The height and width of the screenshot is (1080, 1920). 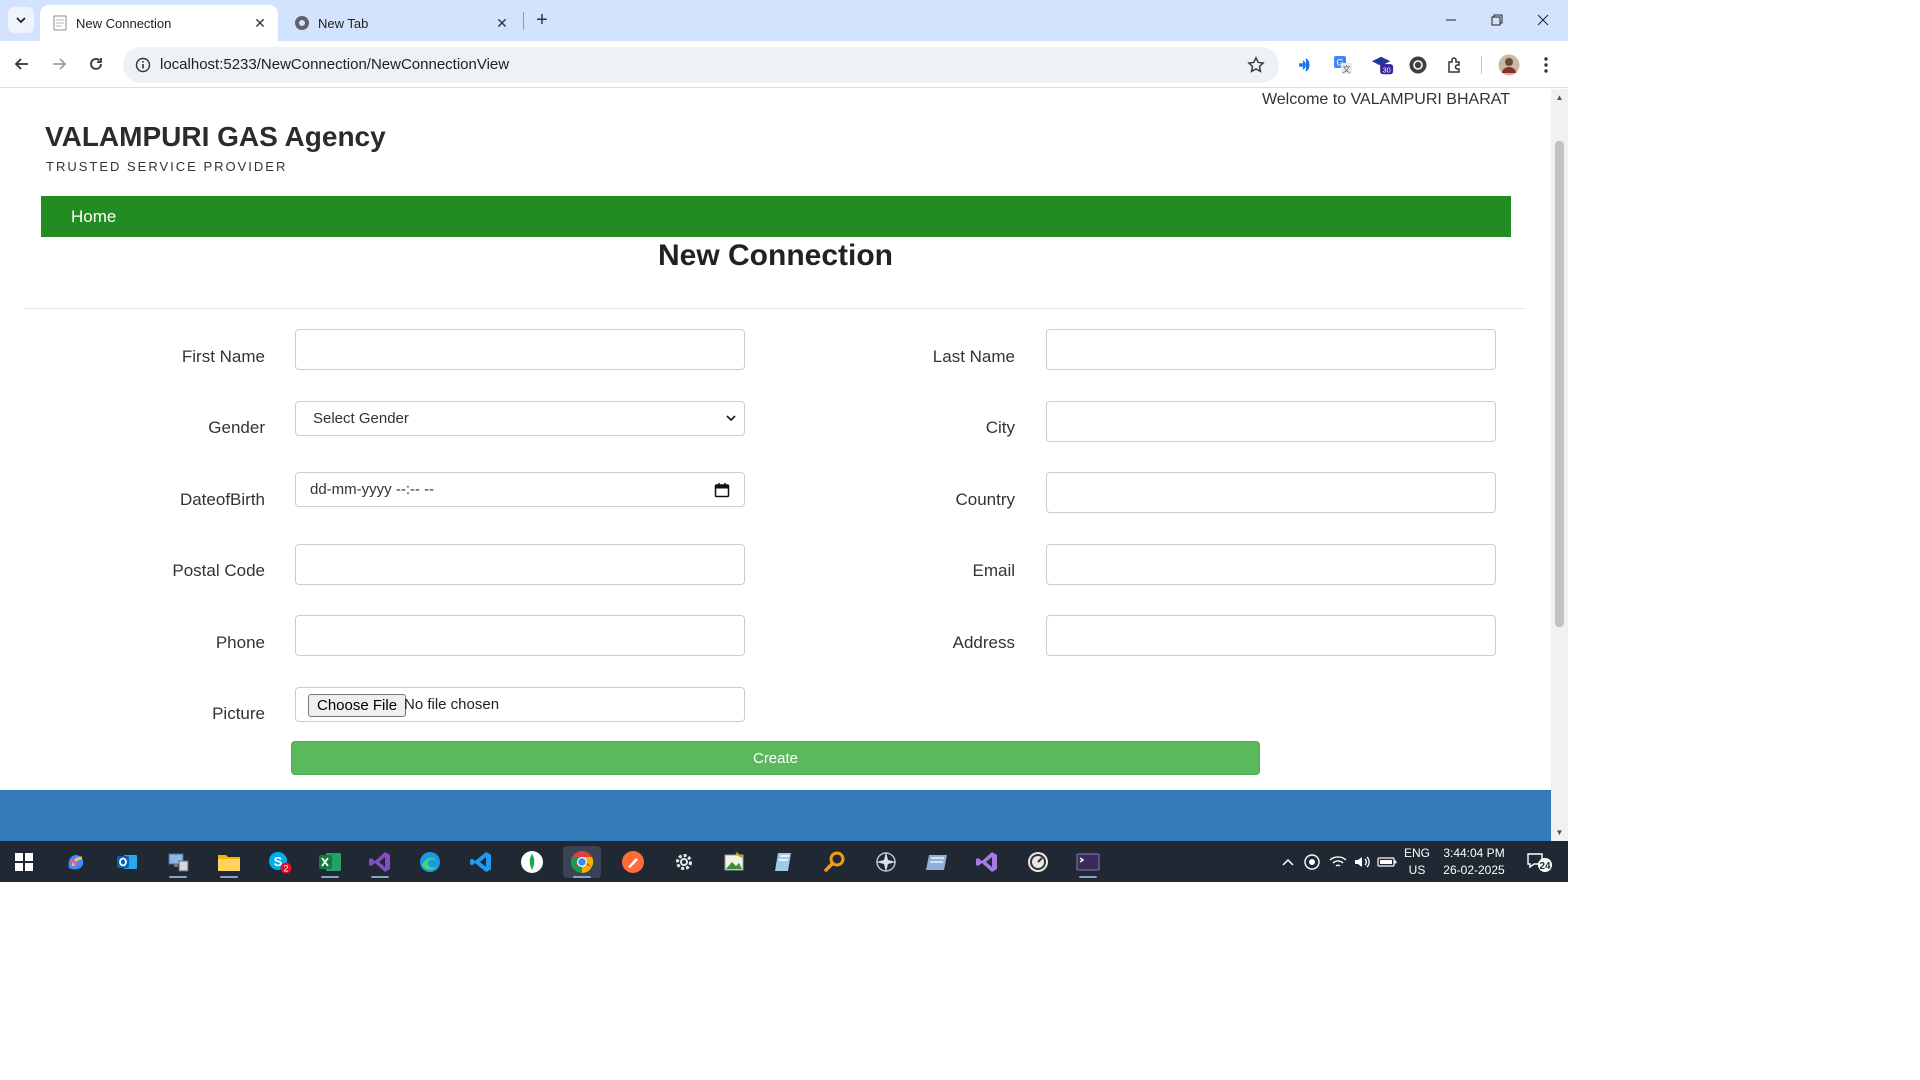 I want to click on choose-file-button: Choose File, so click(x=357, y=705).